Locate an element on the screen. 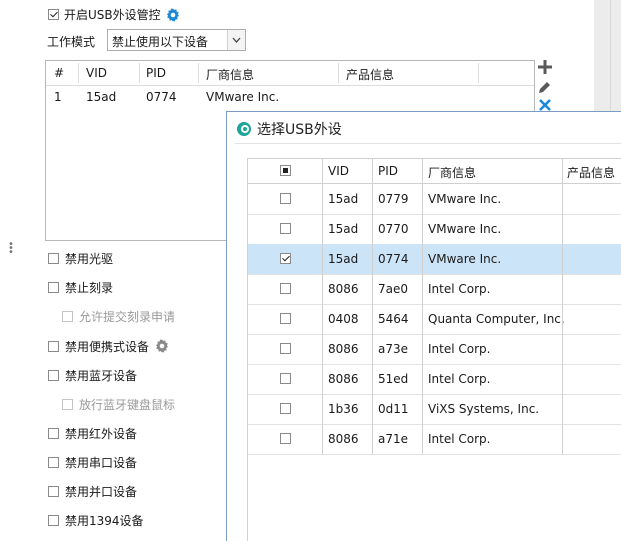  dialog-title: 选择USB外设 is located at coordinates (299, 130).